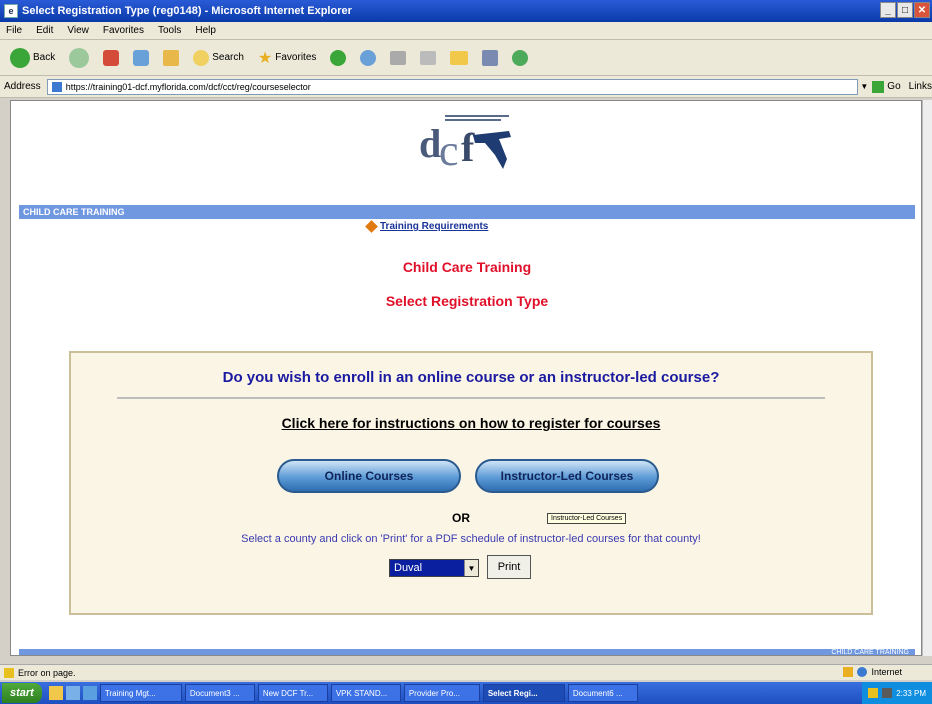 The height and width of the screenshot is (704, 932). Describe the element at coordinates (56, 86) in the screenshot. I see `page-icon` at that location.